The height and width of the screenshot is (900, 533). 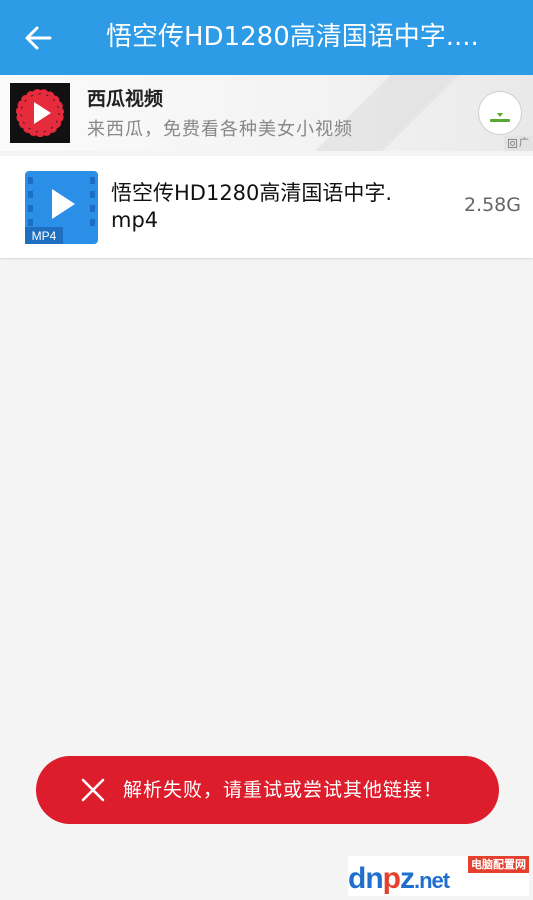 I want to click on arrow-left-icon, so click(x=38, y=38).